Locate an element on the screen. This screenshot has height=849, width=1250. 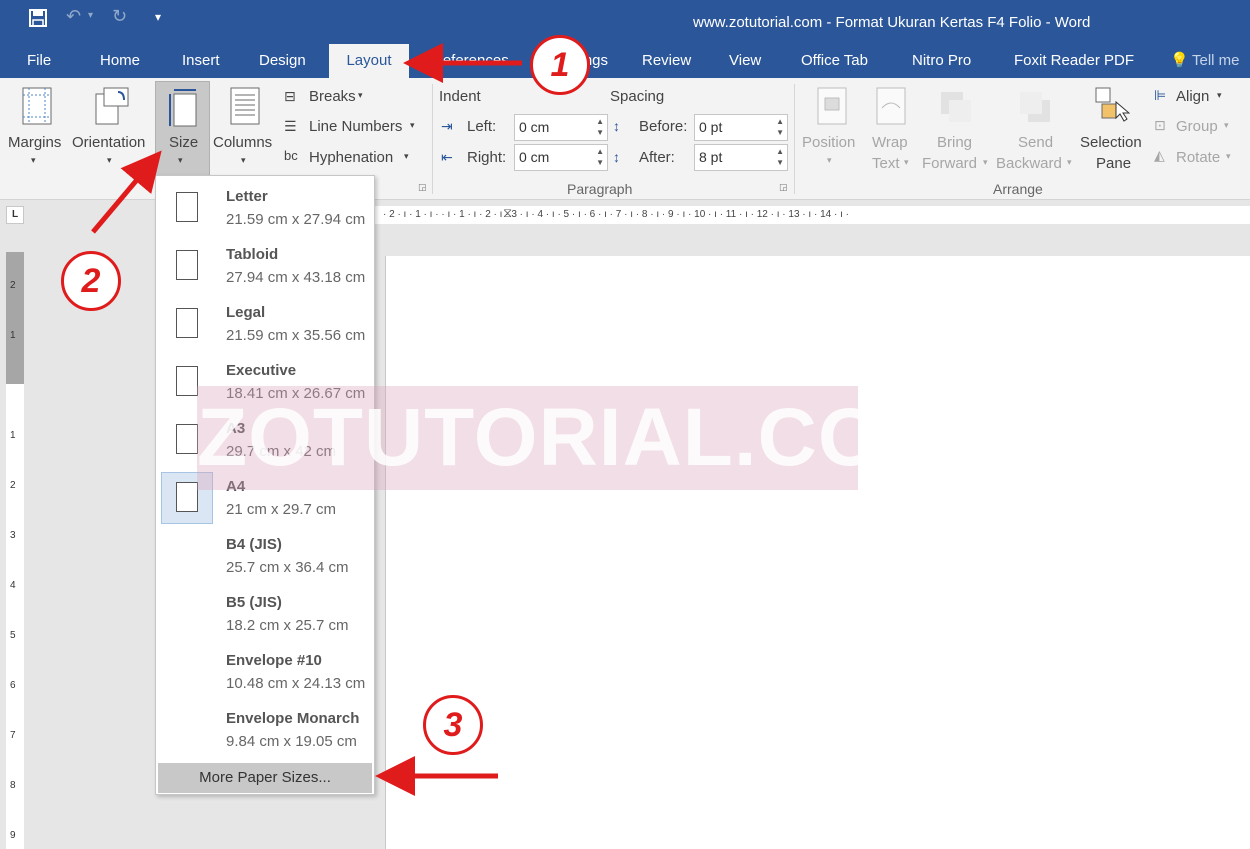
annotation-step-1: 1 is located at coordinates (560, 65).